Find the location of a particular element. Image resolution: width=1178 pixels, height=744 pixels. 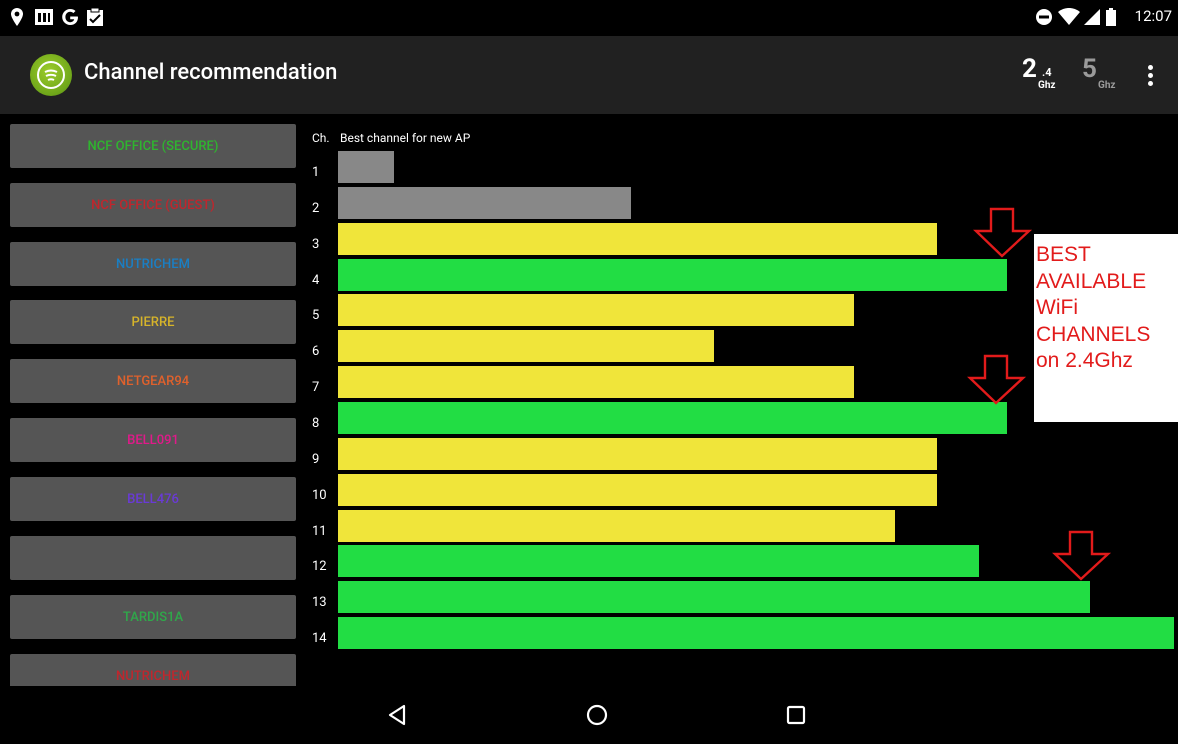

home-icon is located at coordinates (597, 715).